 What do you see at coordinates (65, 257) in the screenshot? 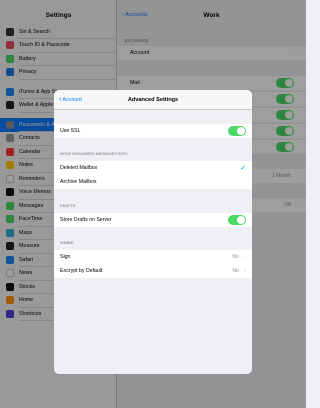
I see `sign-label: Sign` at bounding box center [65, 257].